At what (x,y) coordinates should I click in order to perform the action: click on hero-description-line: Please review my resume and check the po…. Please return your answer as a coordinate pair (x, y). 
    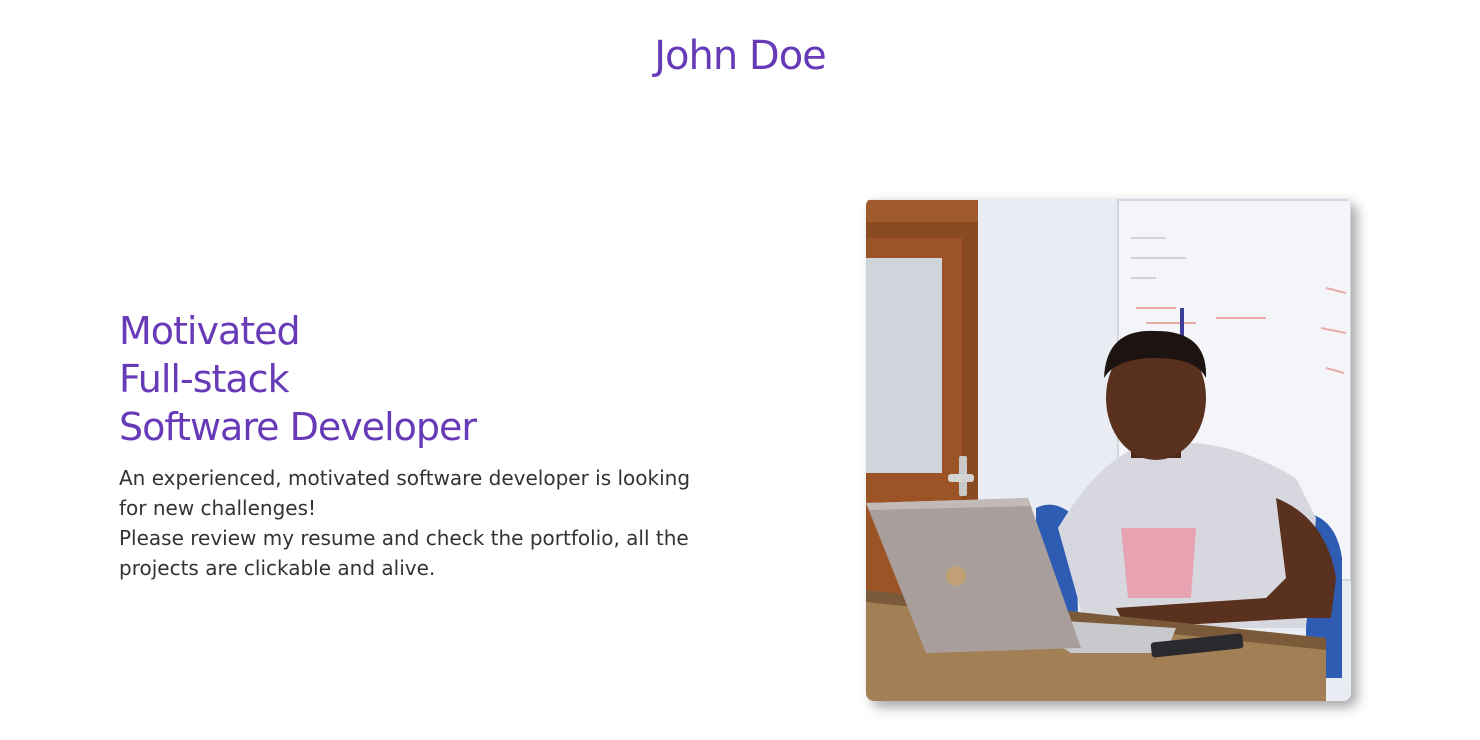
    Looking at the image, I should click on (404, 553).